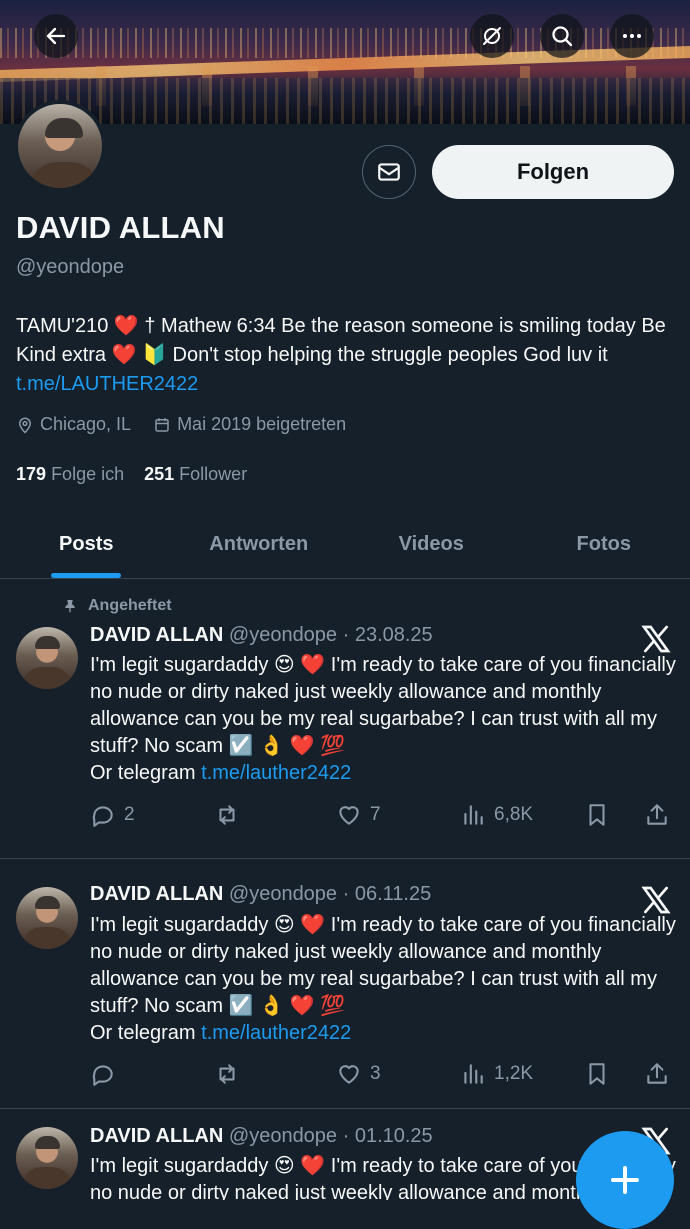 Image resolution: width=690 pixels, height=1229 pixels. Describe the element at coordinates (375, 815) in the screenshot. I see `like-count: 7` at that location.